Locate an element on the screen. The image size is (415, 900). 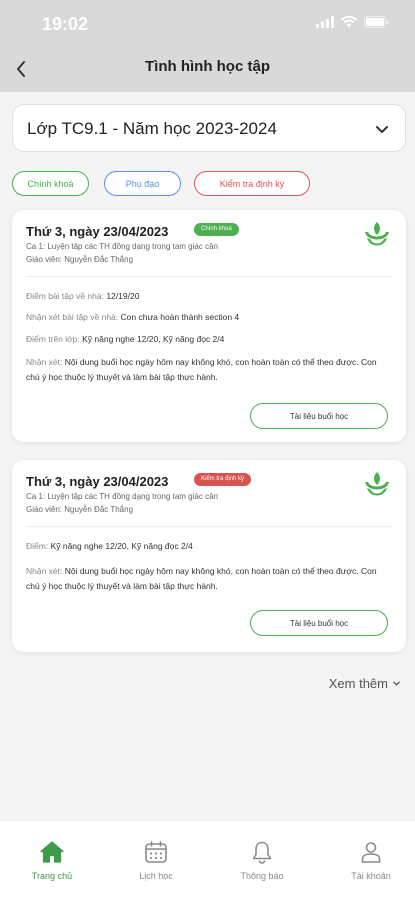
calendar-icon is located at coordinates (156, 852).